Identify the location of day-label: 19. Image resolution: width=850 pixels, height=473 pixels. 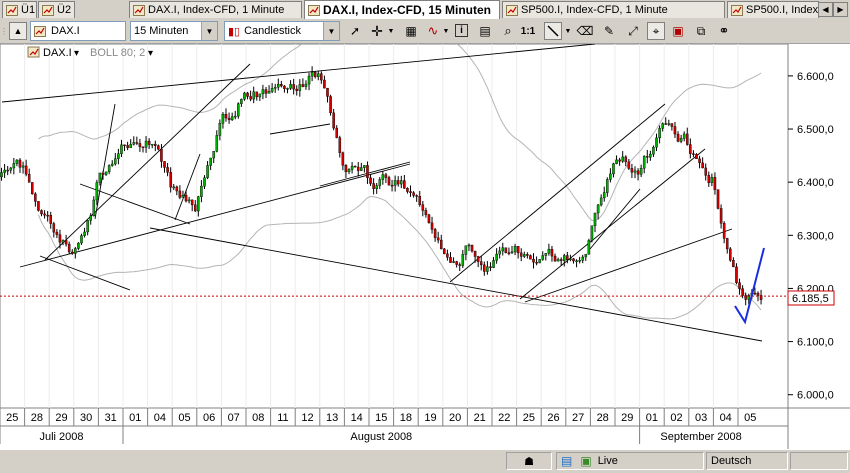
(430, 418).